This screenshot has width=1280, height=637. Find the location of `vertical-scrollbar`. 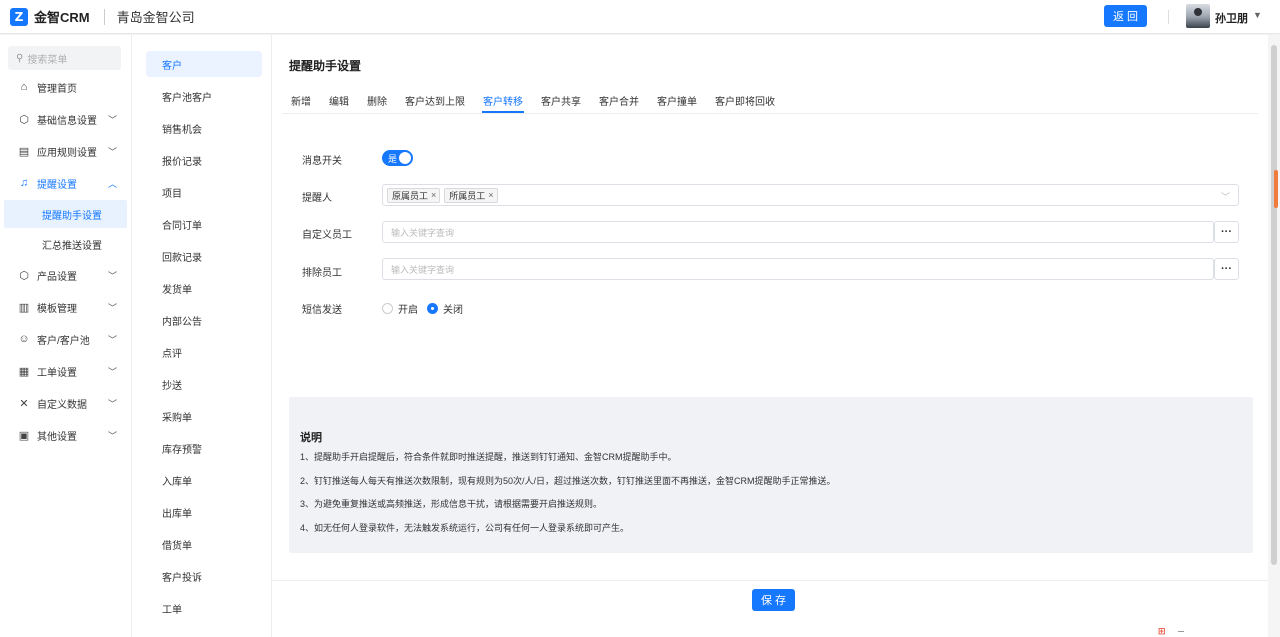

vertical-scrollbar is located at coordinates (1274, 336).